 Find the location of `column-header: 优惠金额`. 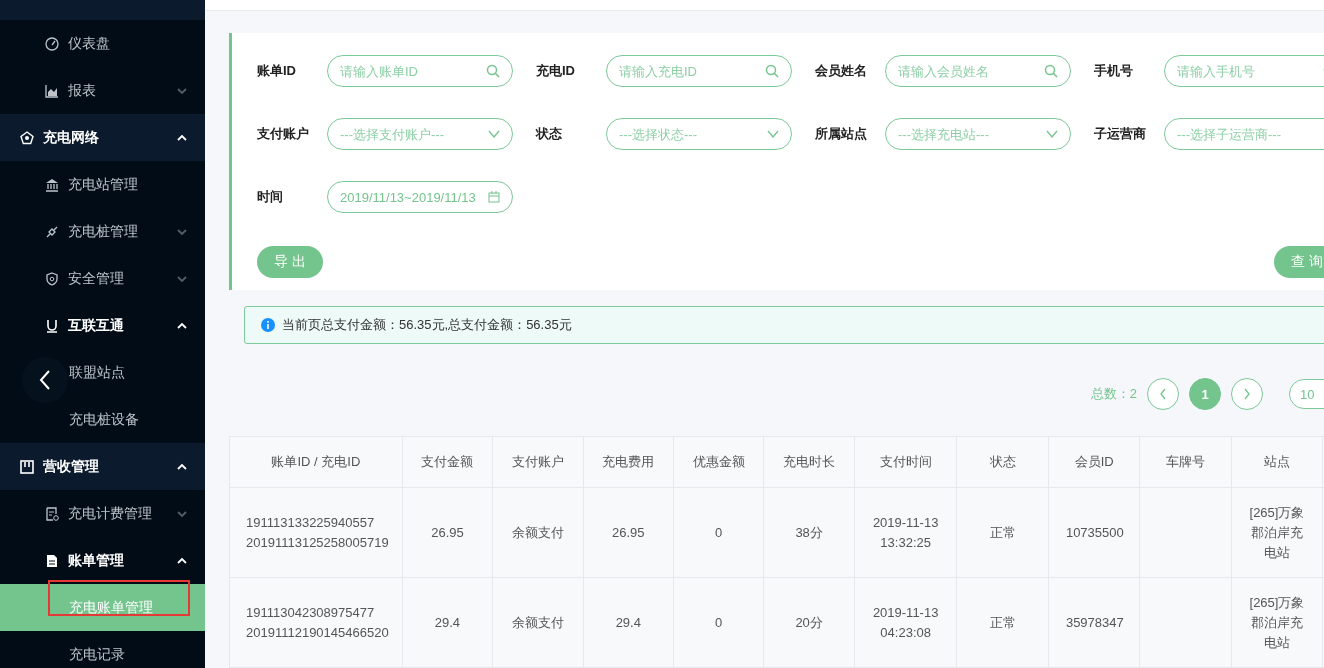

column-header: 优惠金额 is located at coordinates (718, 462).